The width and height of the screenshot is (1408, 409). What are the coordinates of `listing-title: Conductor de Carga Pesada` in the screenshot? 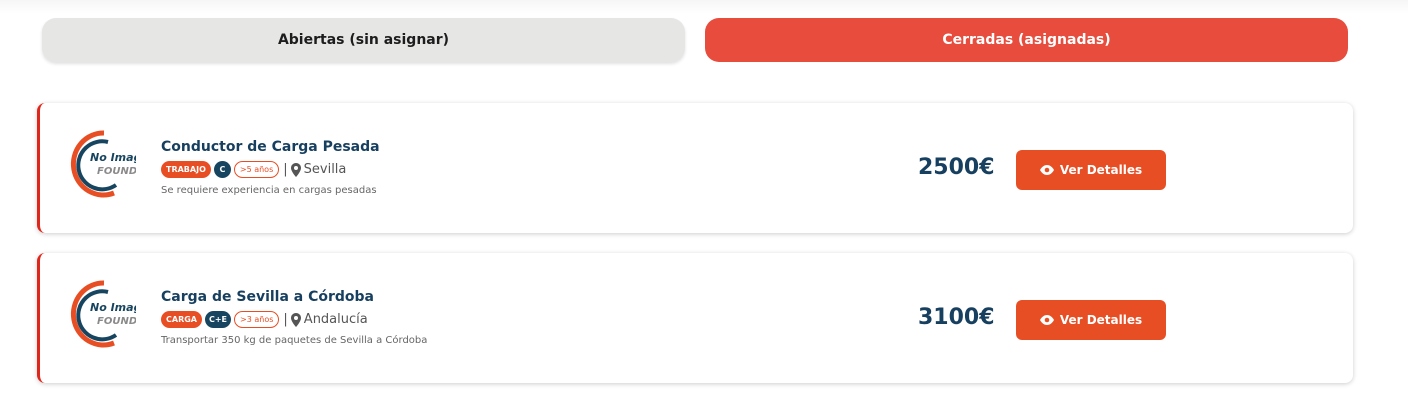 It's located at (270, 147).